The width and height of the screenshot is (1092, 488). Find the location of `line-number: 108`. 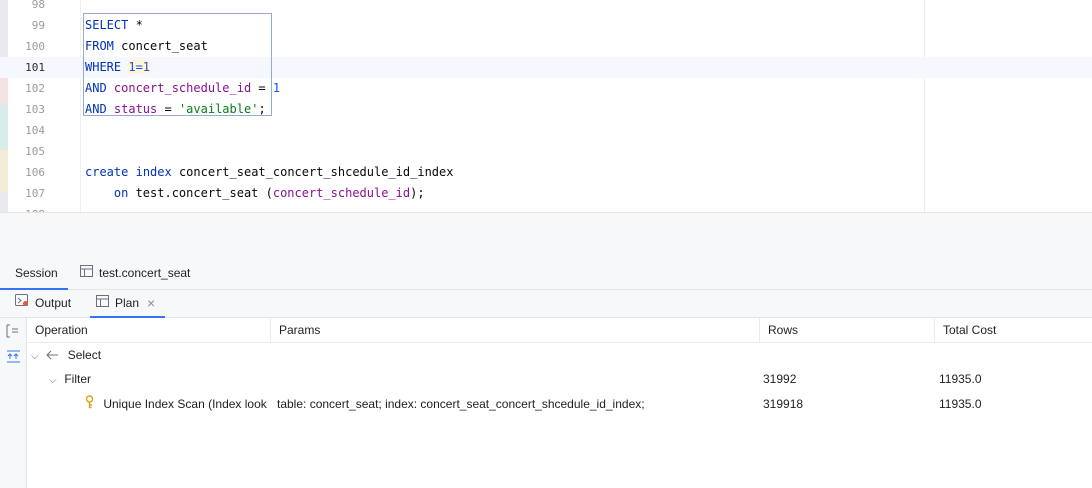

line-number: 108 is located at coordinates (26, 208).